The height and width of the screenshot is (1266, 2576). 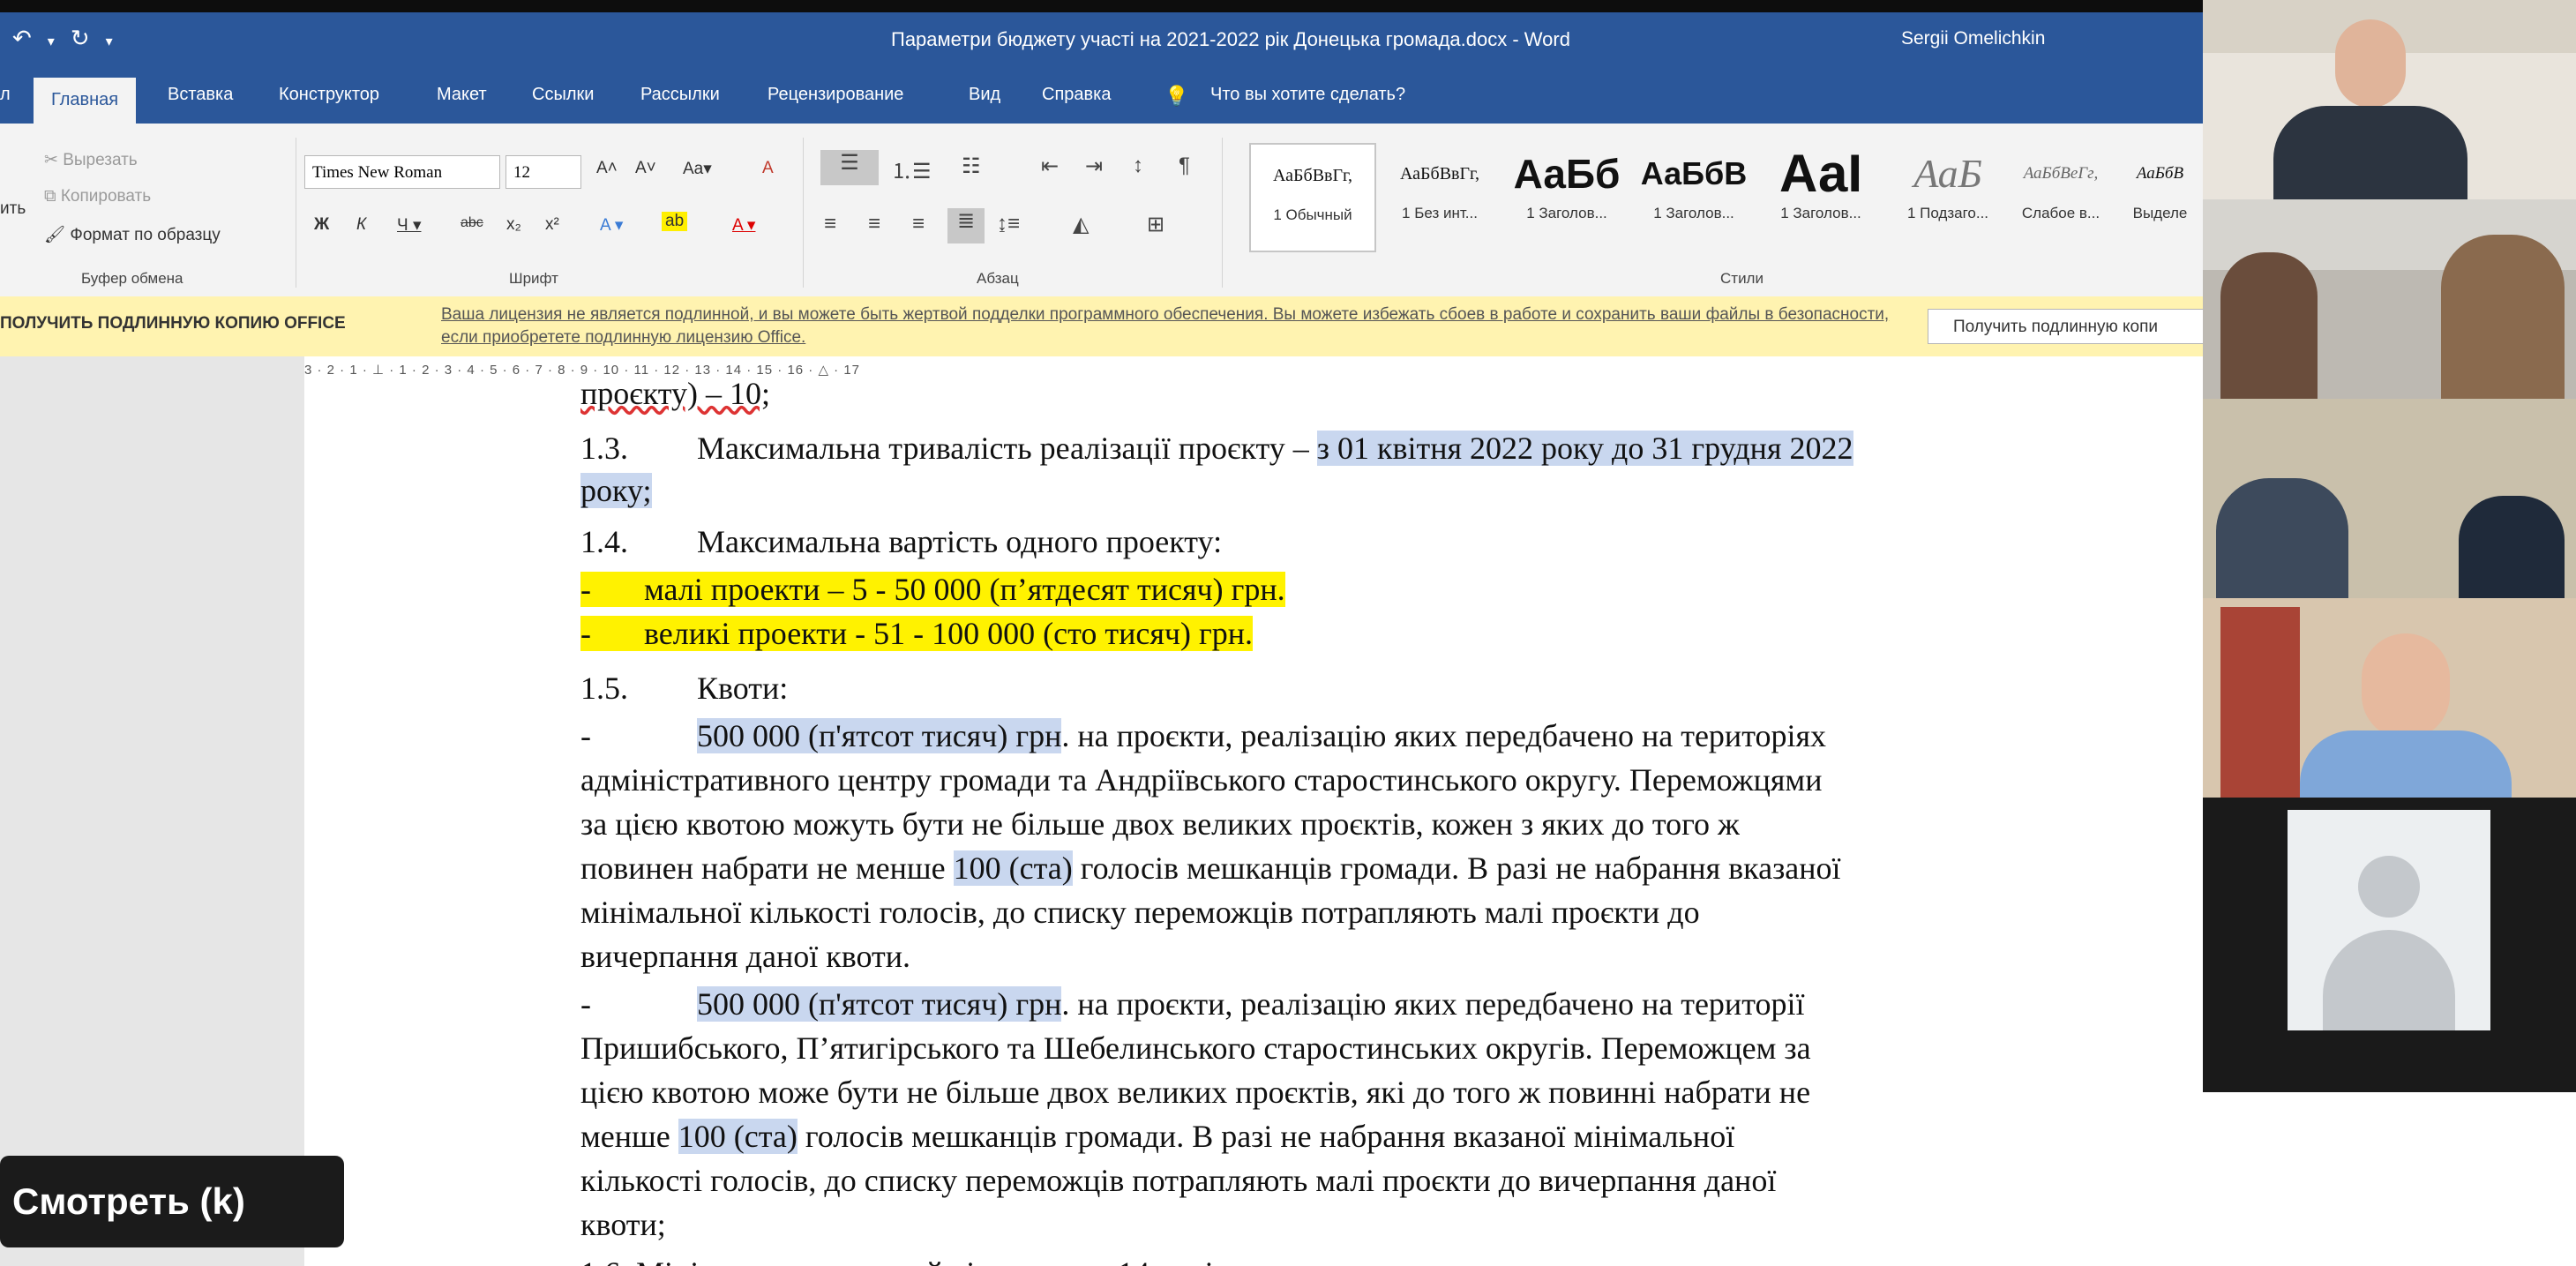 What do you see at coordinates (960, 541) in the screenshot?
I see `doc-line: Максимальна вартість одного проекту:` at bounding box center [960, 541].